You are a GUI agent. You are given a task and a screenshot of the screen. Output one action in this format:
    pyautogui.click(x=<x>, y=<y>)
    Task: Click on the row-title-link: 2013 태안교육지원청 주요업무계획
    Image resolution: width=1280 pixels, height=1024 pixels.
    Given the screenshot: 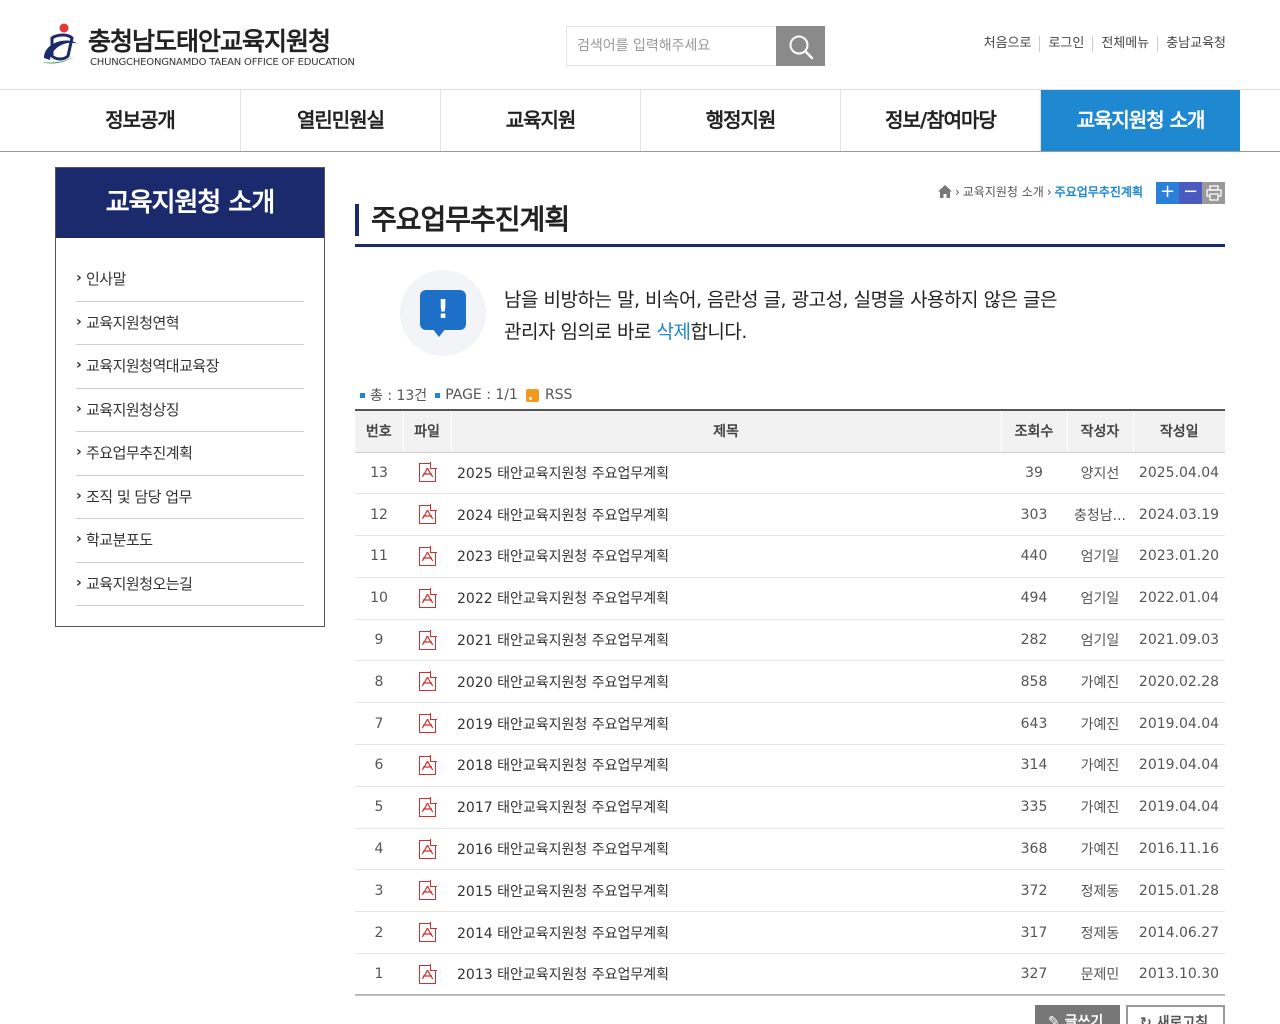 What is the action you would take?
    pyautogui.click(x=726, y=975)
    